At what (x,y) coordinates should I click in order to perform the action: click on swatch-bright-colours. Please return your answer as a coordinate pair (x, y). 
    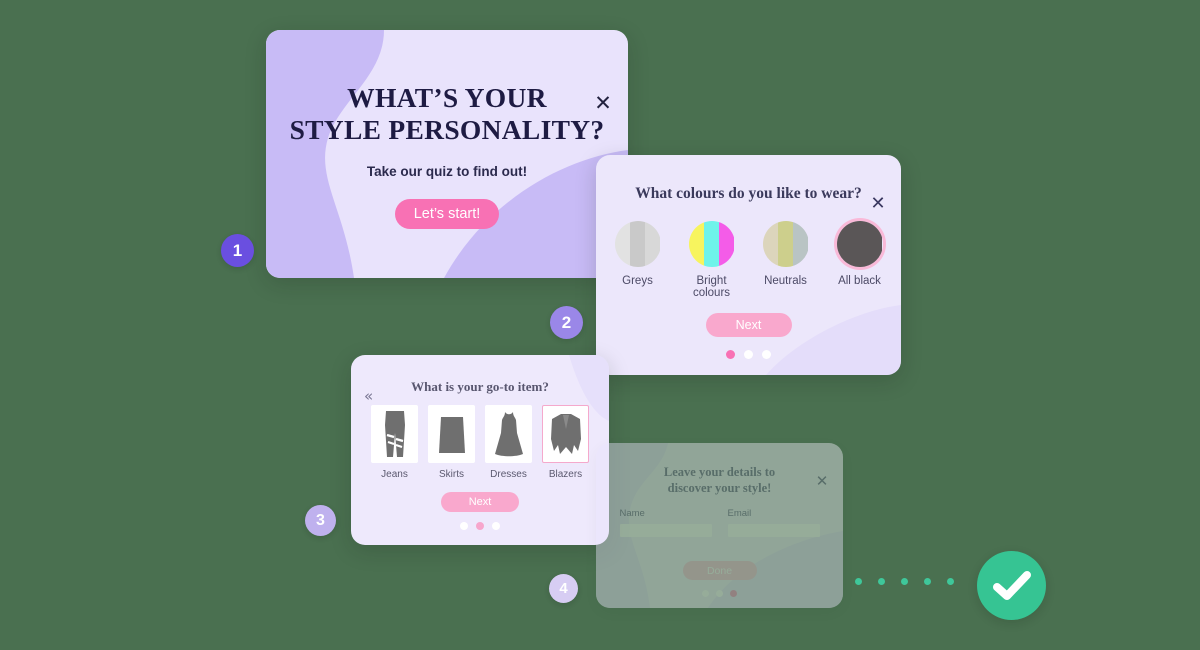
    Looking at the image, I should click on (711, 244).